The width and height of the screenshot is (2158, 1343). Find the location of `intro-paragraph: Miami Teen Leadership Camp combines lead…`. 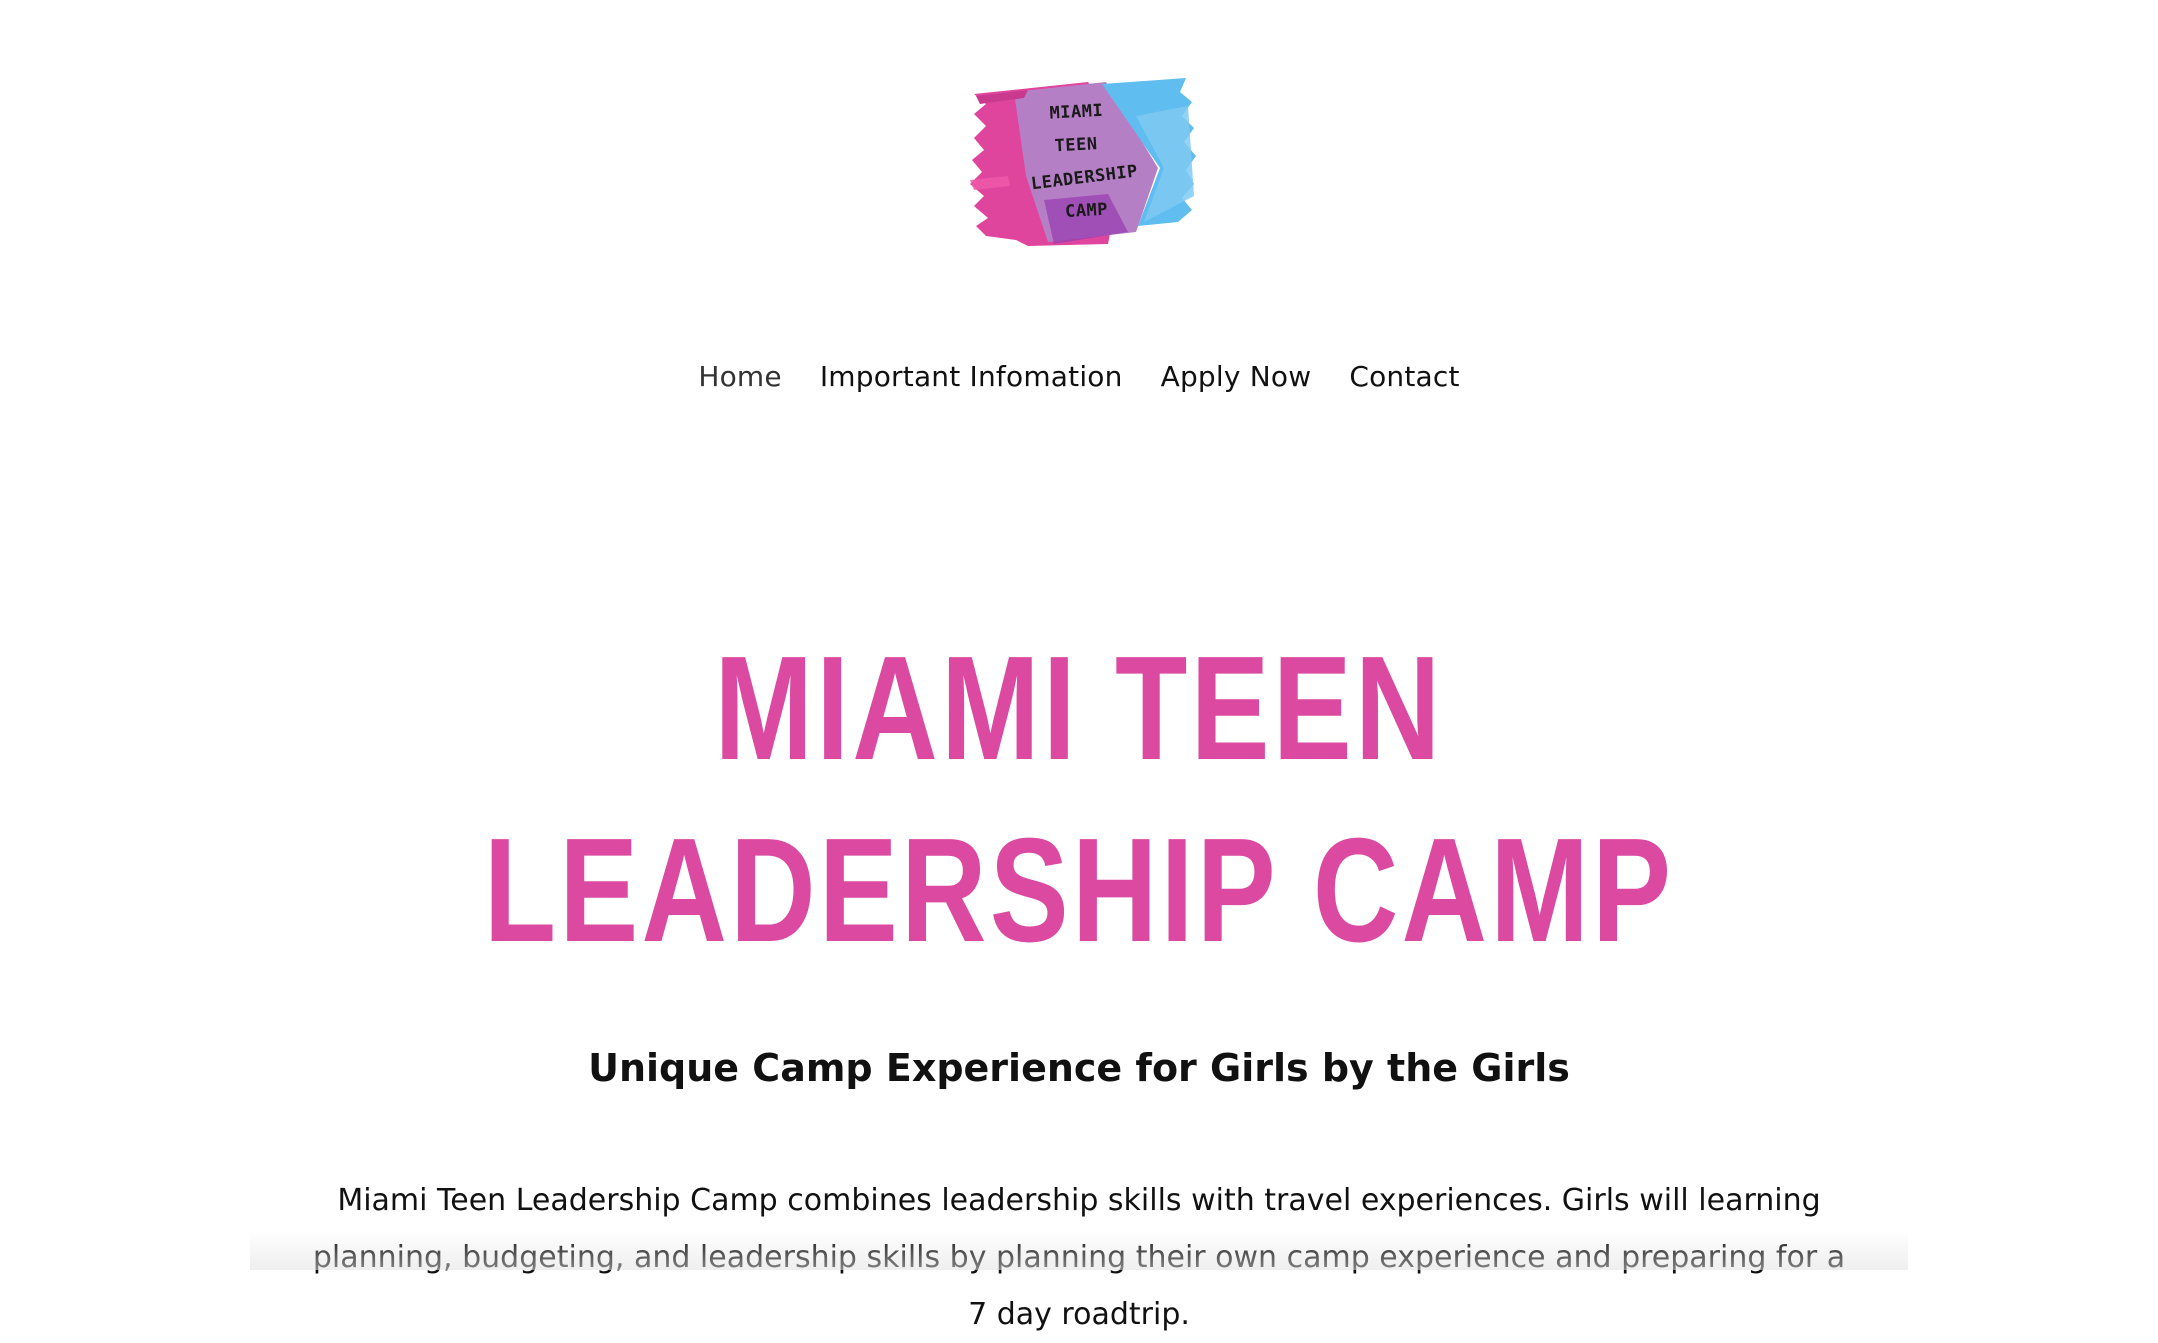

intro-paragraph: Miami Teen Leadership Camp combines lead… is located at coordinates (1079, 1257).